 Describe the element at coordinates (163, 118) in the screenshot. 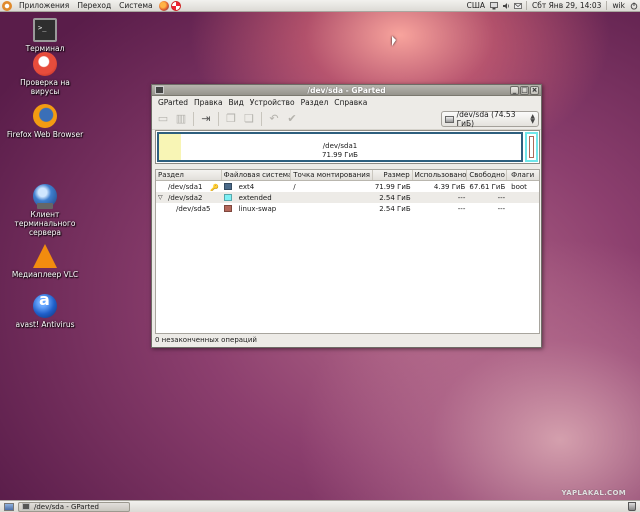

I see `new-partition-icon: ▭` at that location.